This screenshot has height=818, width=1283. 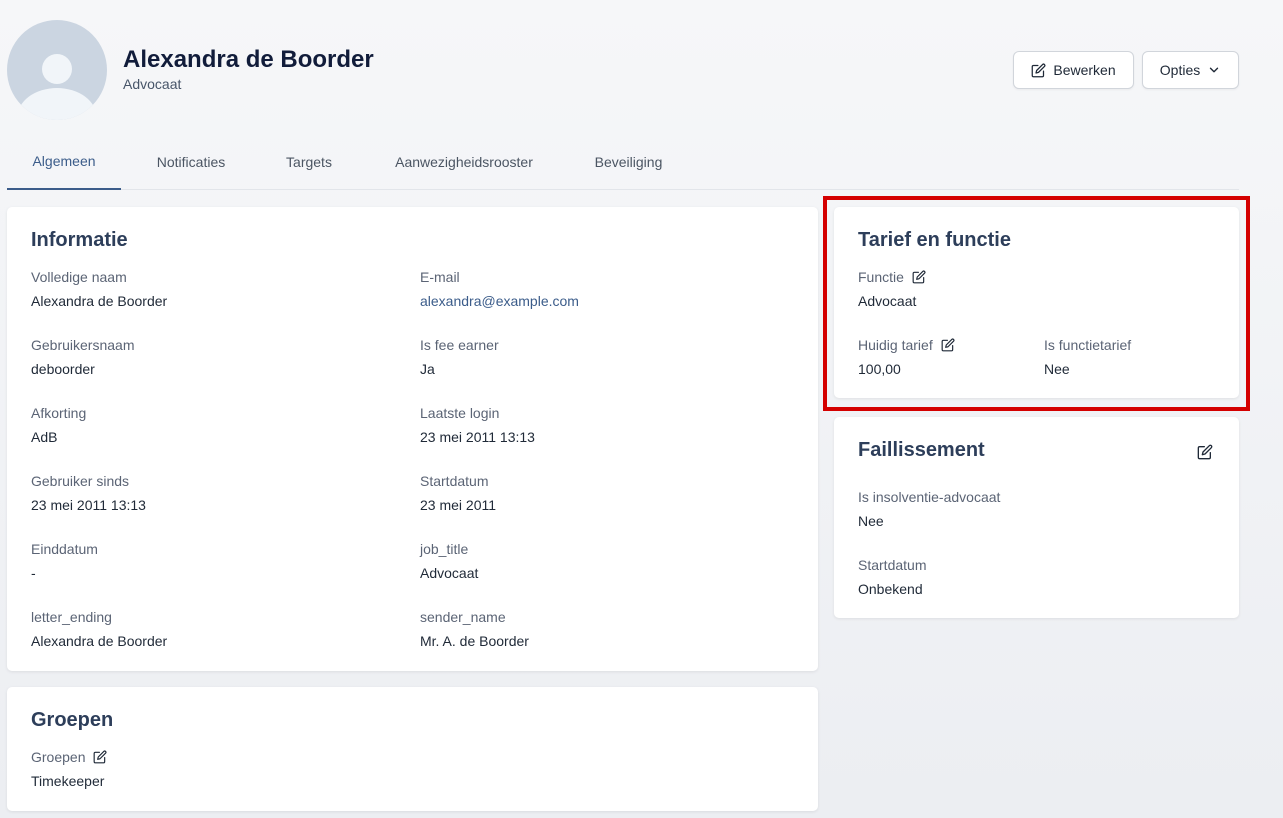 I want to click on field-value-gebruiker-sinds: 23 mei 2011 13:13, so click(x=88, y=505).